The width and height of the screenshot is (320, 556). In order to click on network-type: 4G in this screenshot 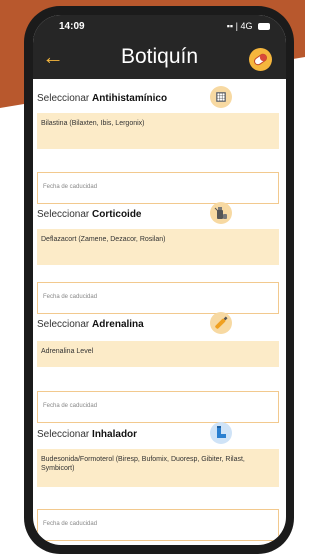, I will do `click(246, 26)`.